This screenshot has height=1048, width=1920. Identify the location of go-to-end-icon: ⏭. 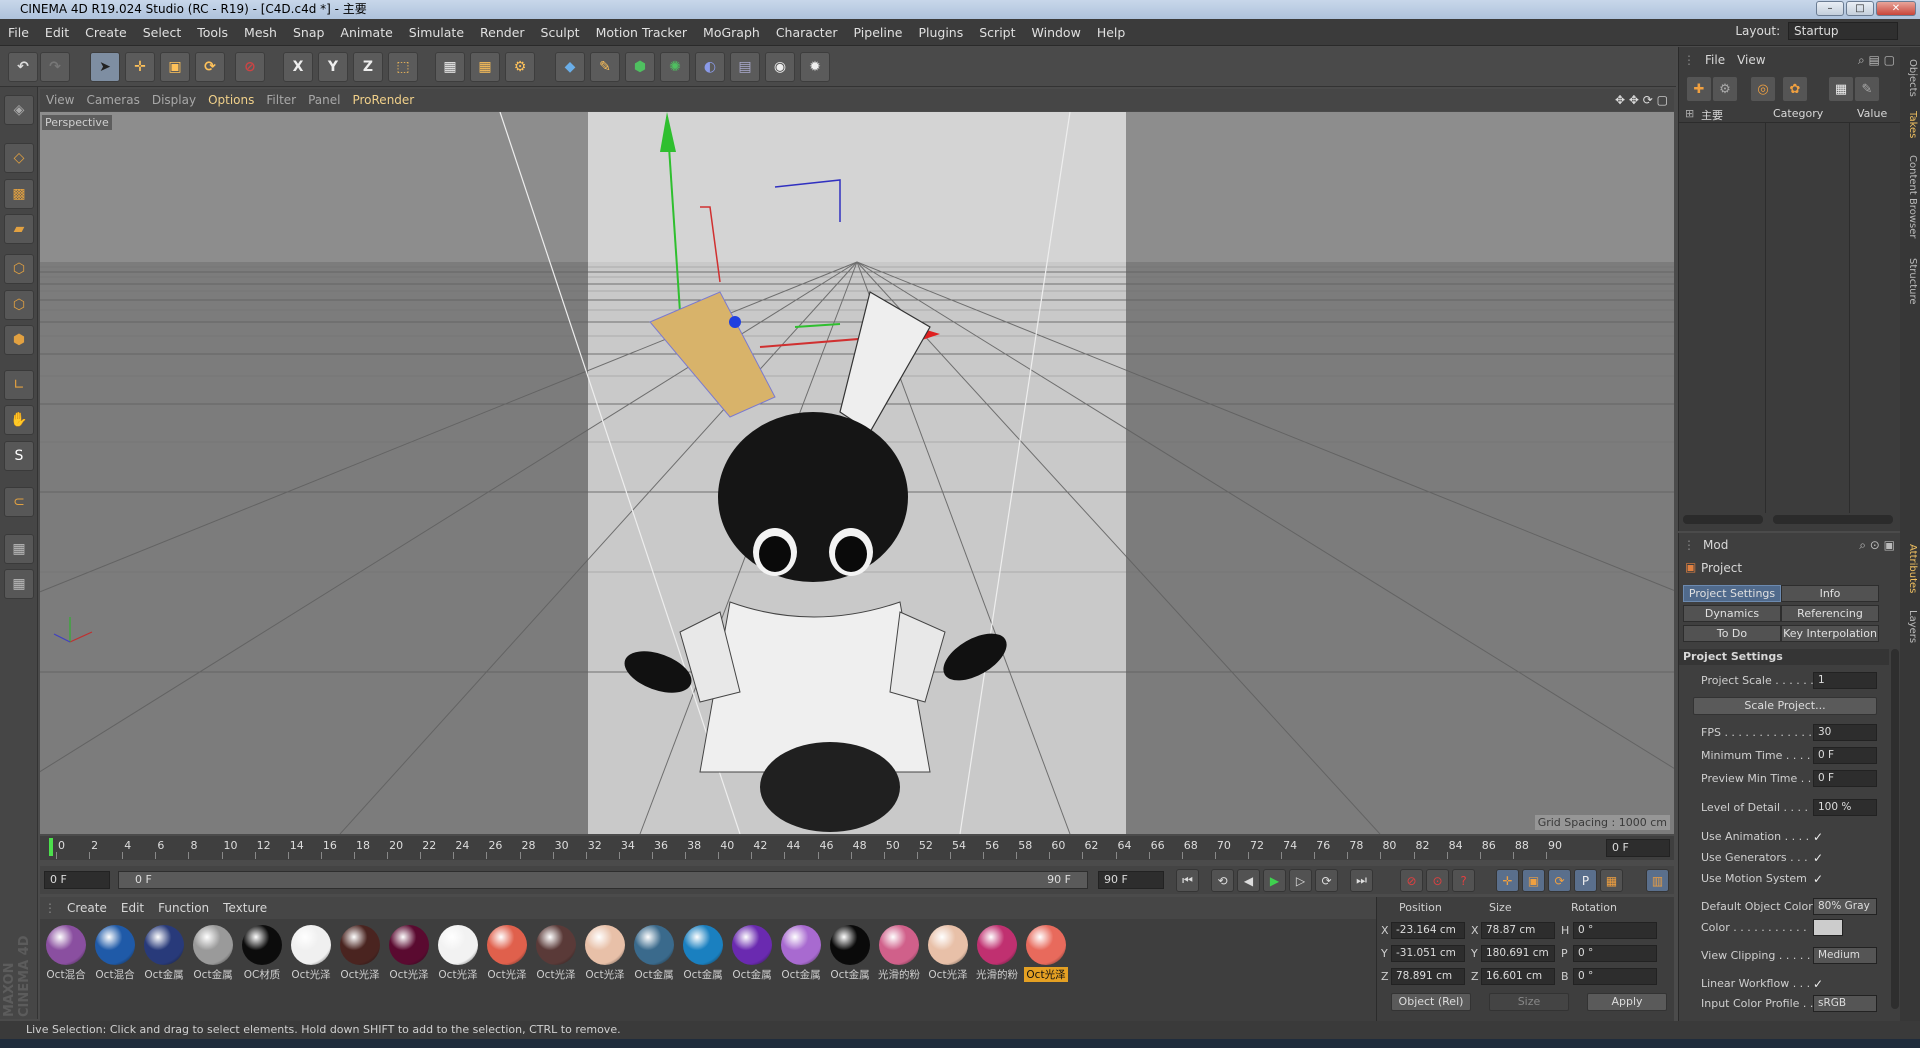
(1361, 880).